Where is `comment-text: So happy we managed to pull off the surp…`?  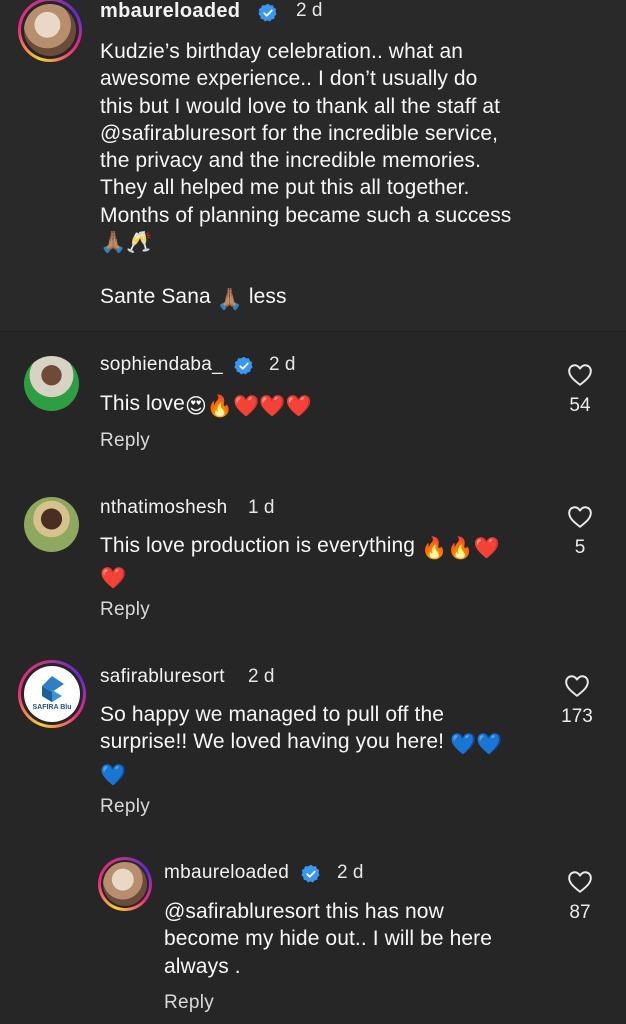
comment-text: So happy we managed to pull off the surp… is located at coordinates (301, 745).